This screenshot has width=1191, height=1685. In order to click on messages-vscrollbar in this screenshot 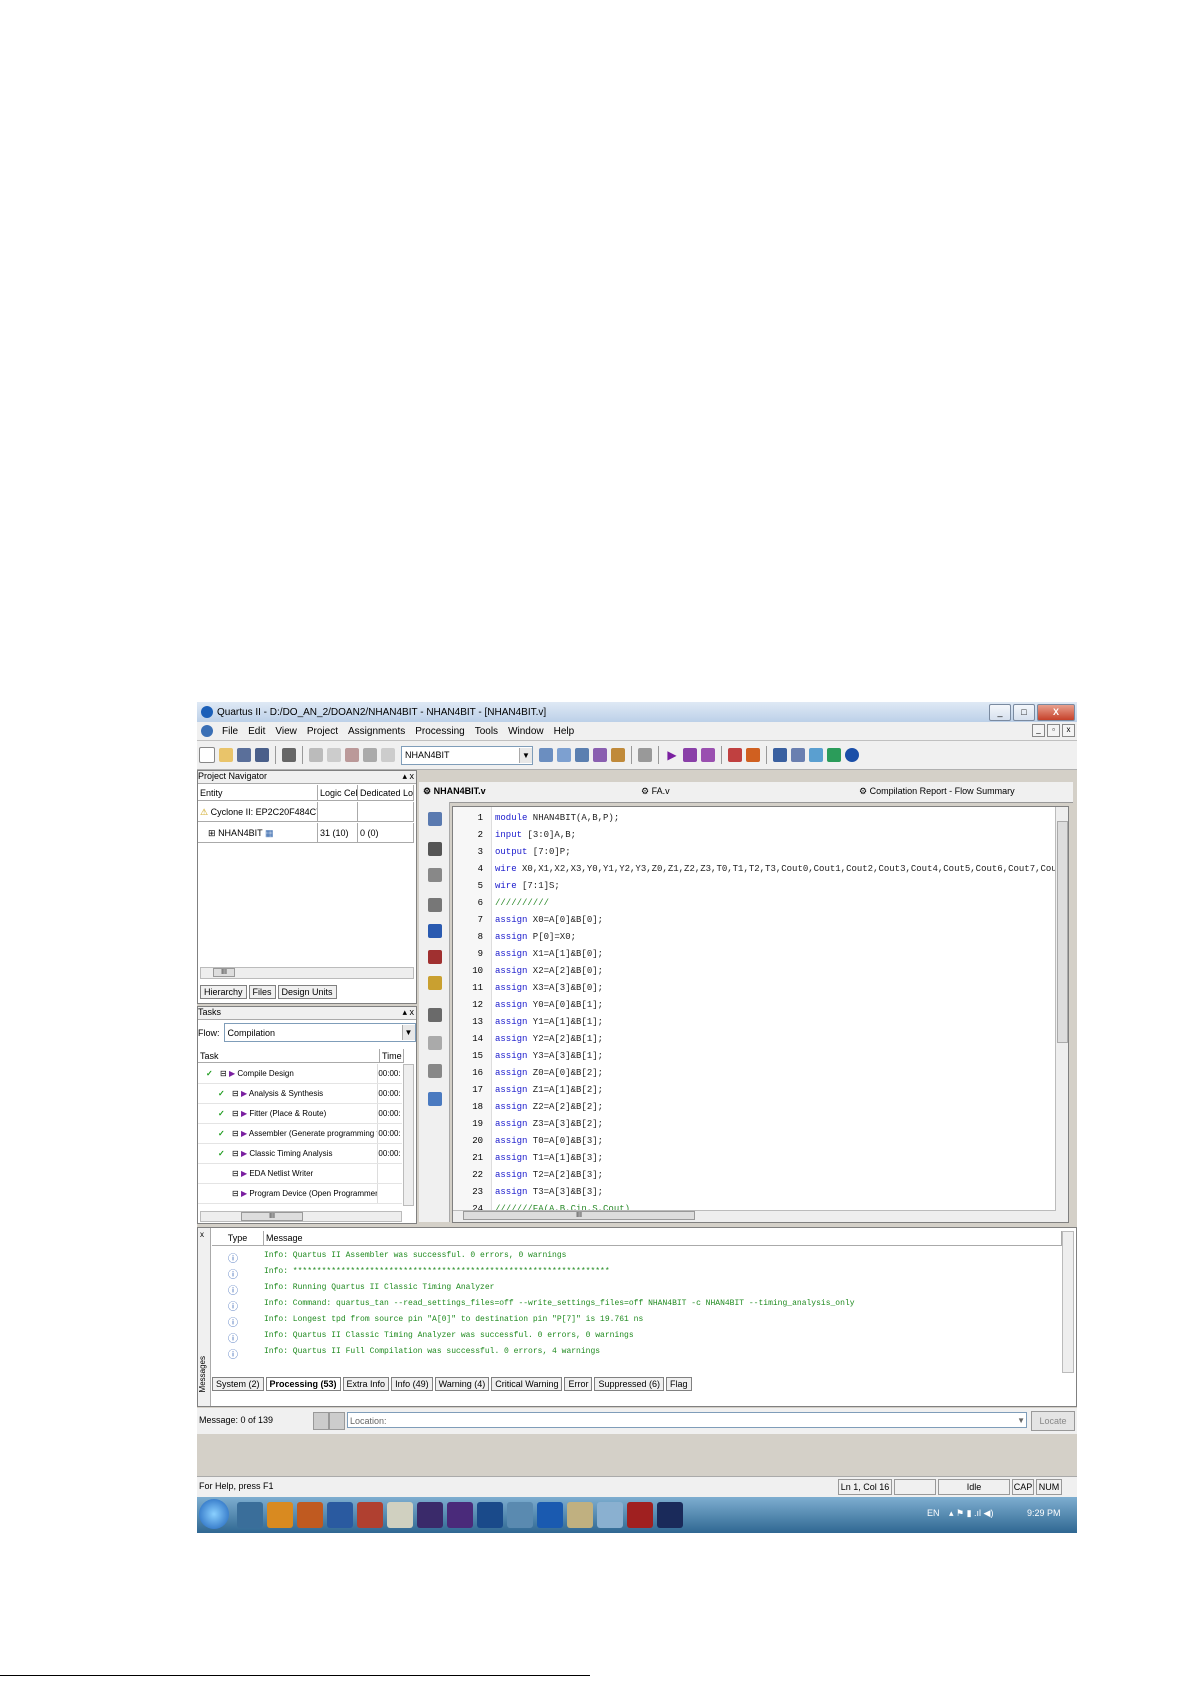, I will do `click(1068, 1302)`.